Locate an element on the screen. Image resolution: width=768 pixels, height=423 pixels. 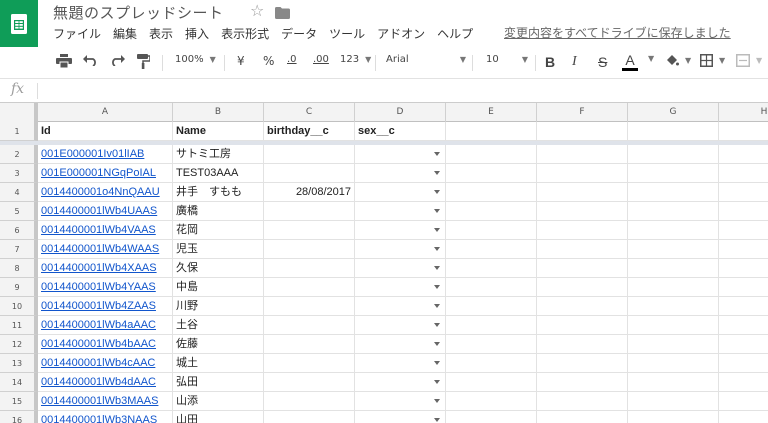
cell-name: 廣橋 is located at coordinates (218, 211).